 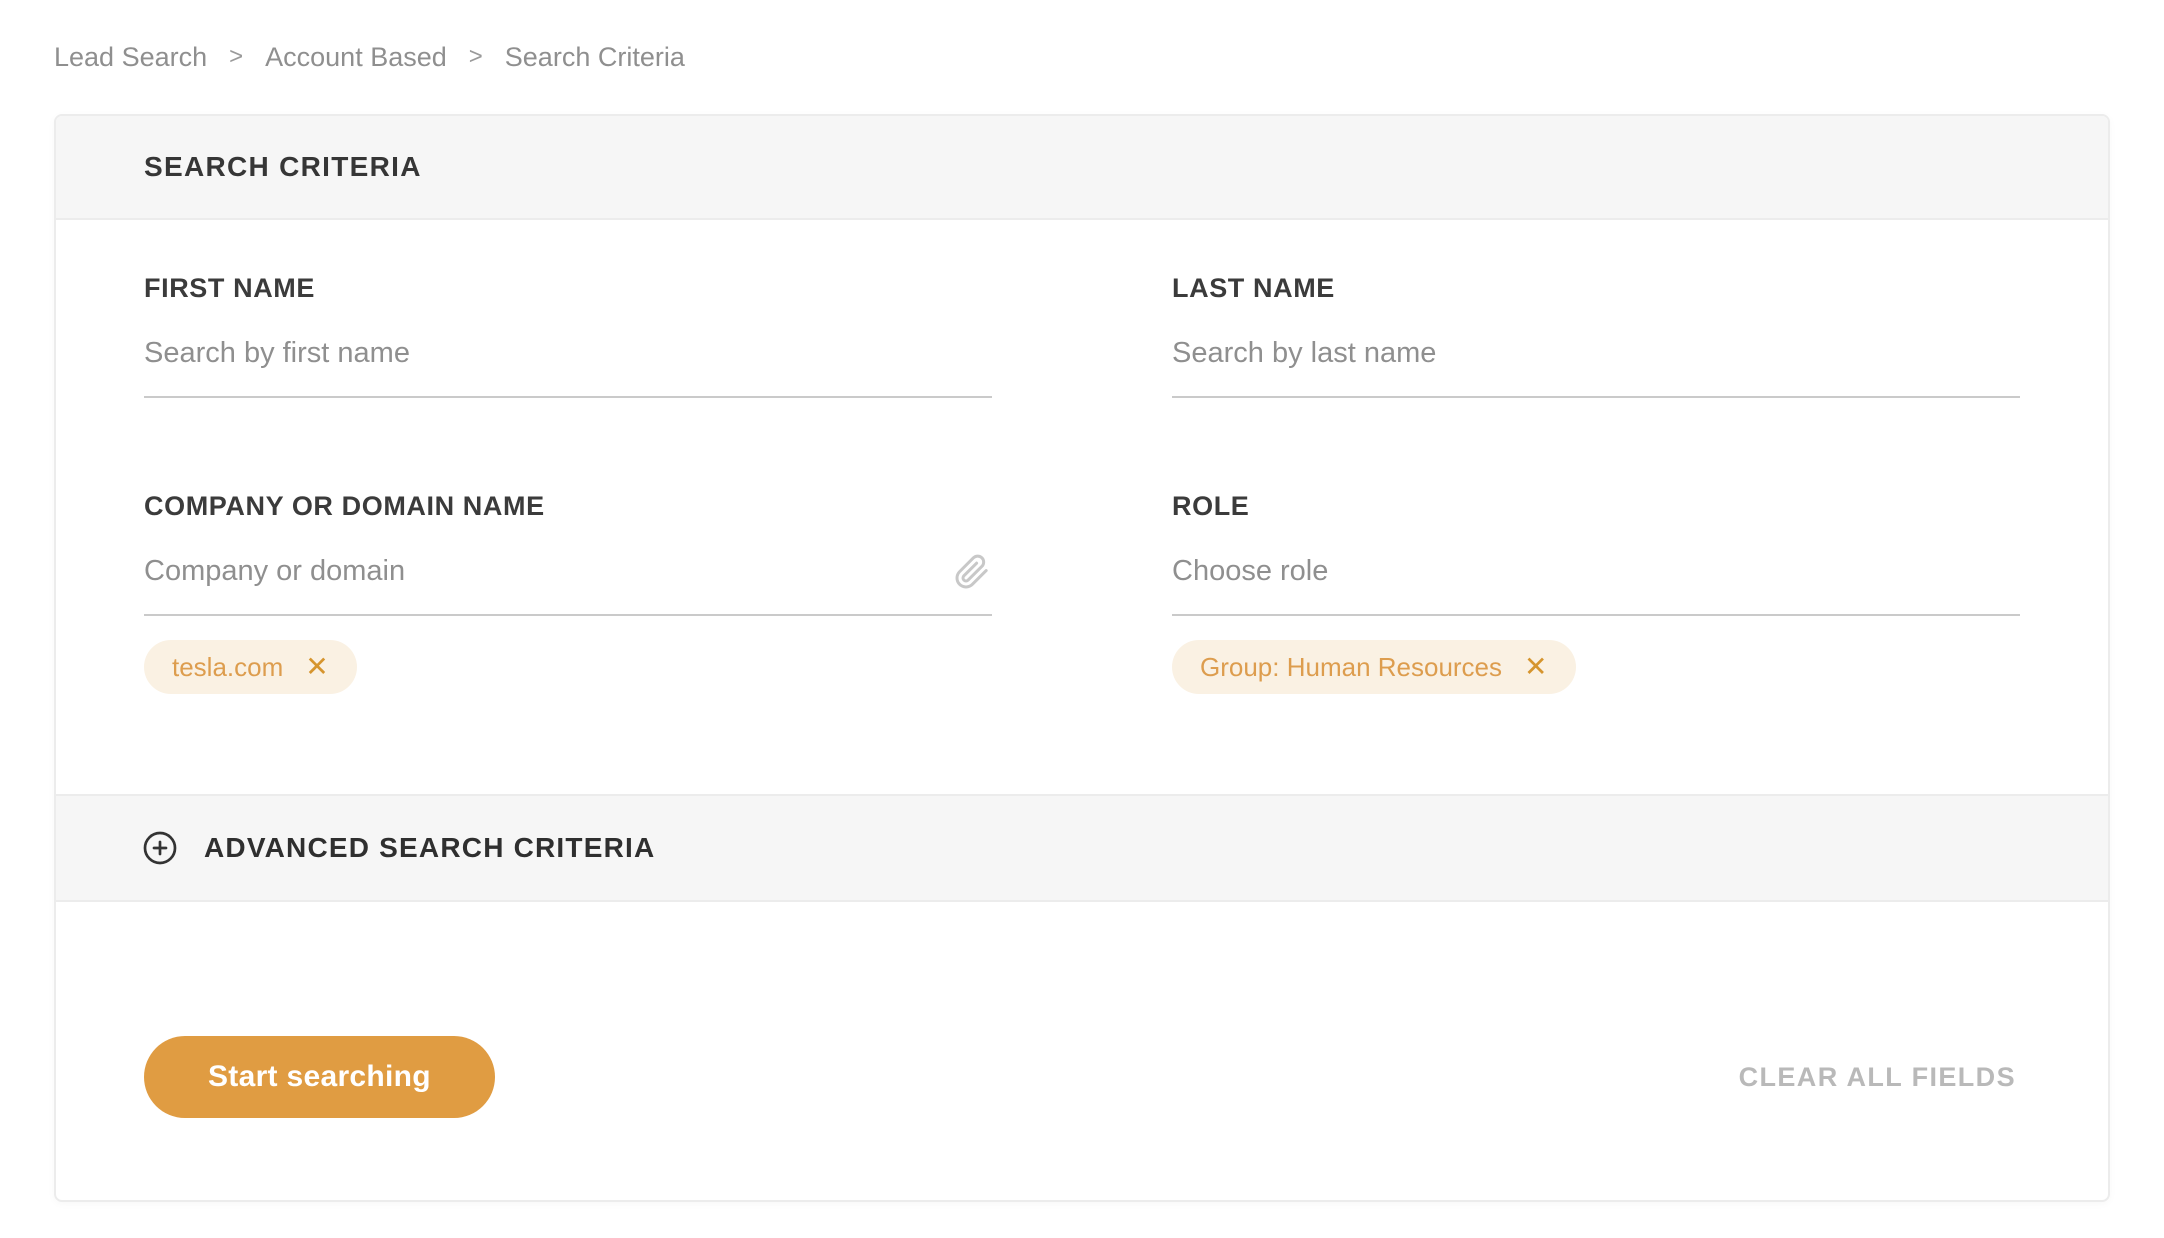 What do you see at coordinates (972, 572) in the screenshot?
I see `paperclip-icon` at bounding box center [972, 572].